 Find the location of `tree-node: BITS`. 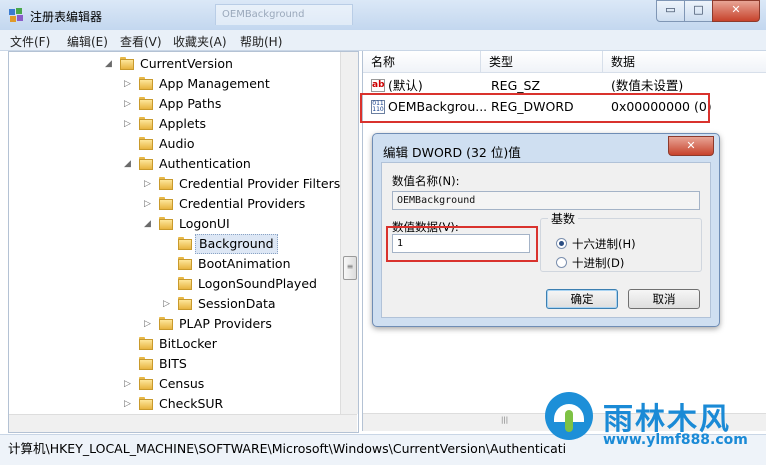

tree-node: BITS is located at coordinates (174, 364).